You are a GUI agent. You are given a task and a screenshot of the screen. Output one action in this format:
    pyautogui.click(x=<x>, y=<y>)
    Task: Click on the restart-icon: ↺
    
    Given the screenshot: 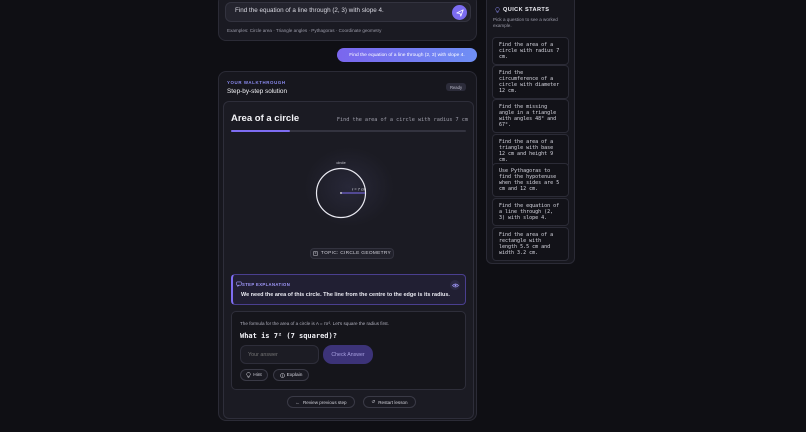 What is the action you would take?
    pyautogui.click(x=373, y=401)
    